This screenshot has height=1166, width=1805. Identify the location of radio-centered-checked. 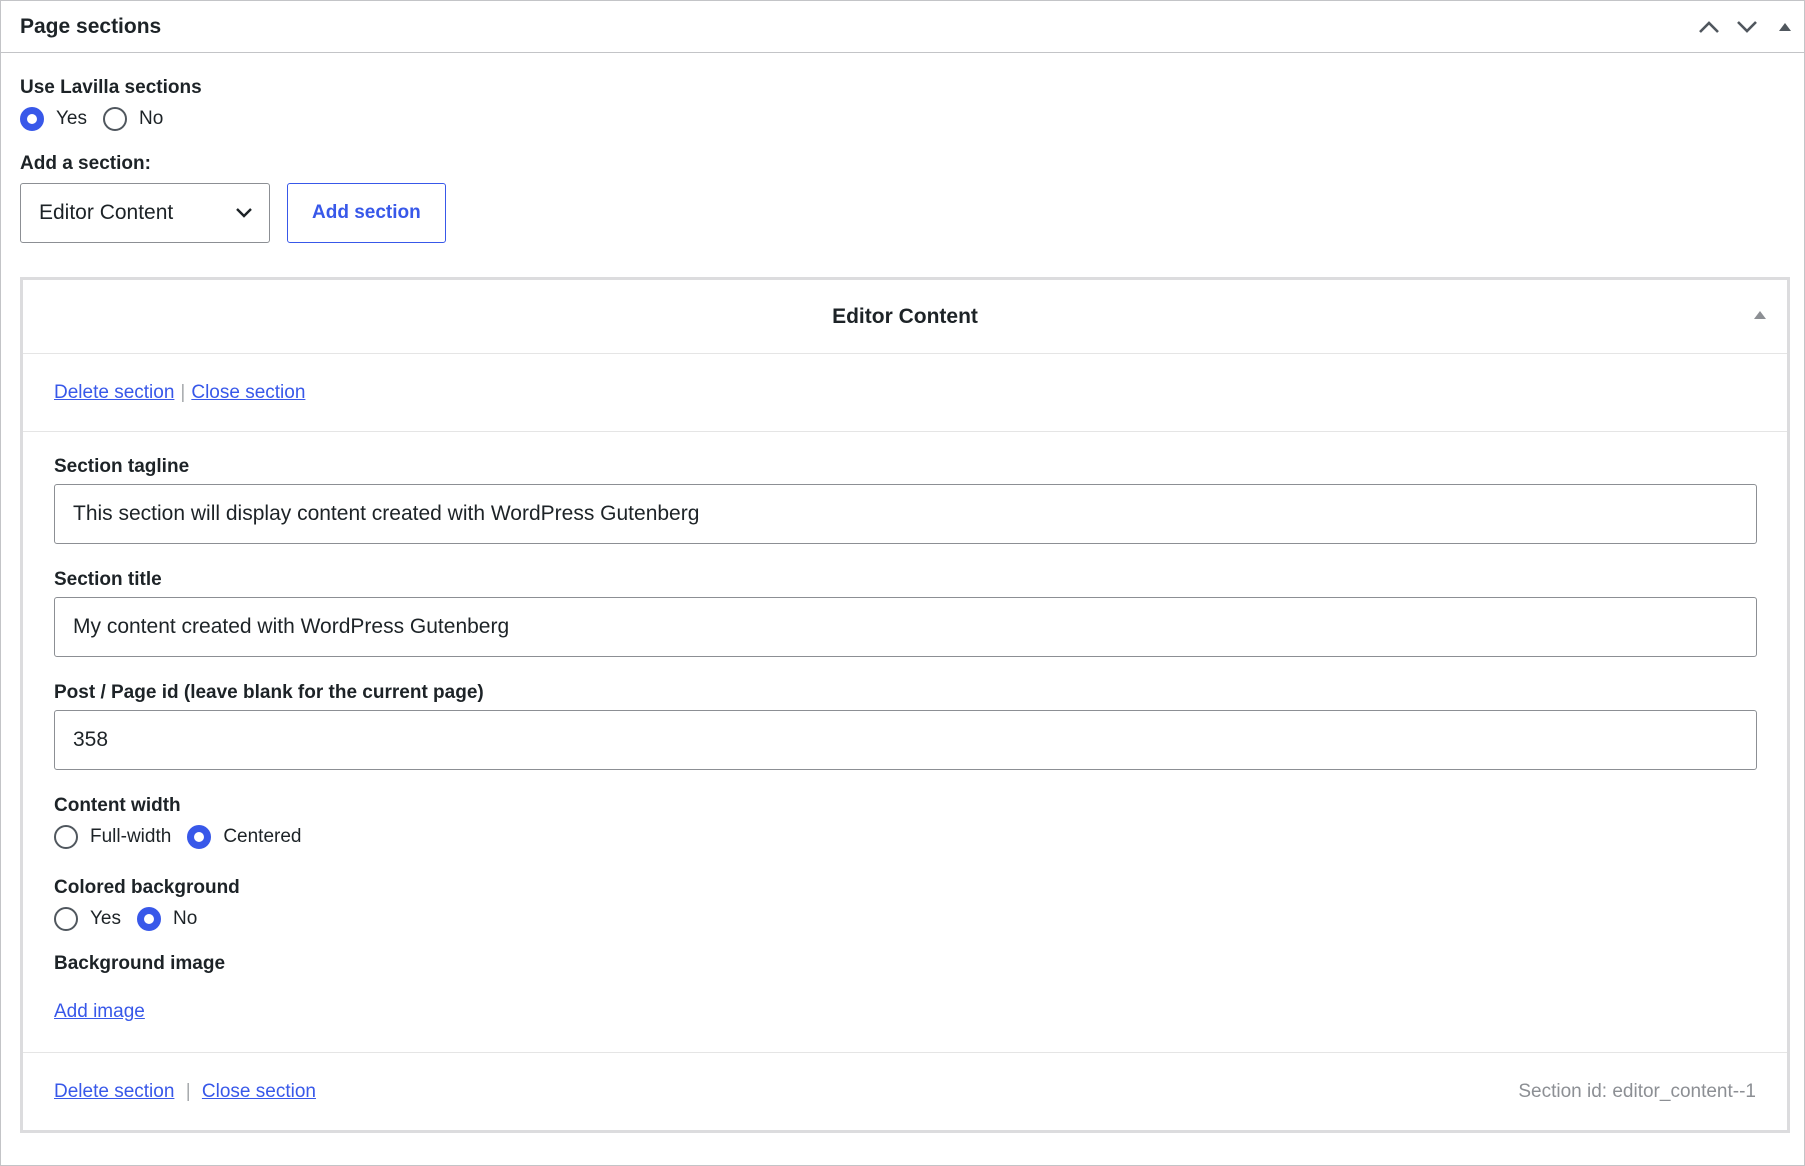
(199, 837).